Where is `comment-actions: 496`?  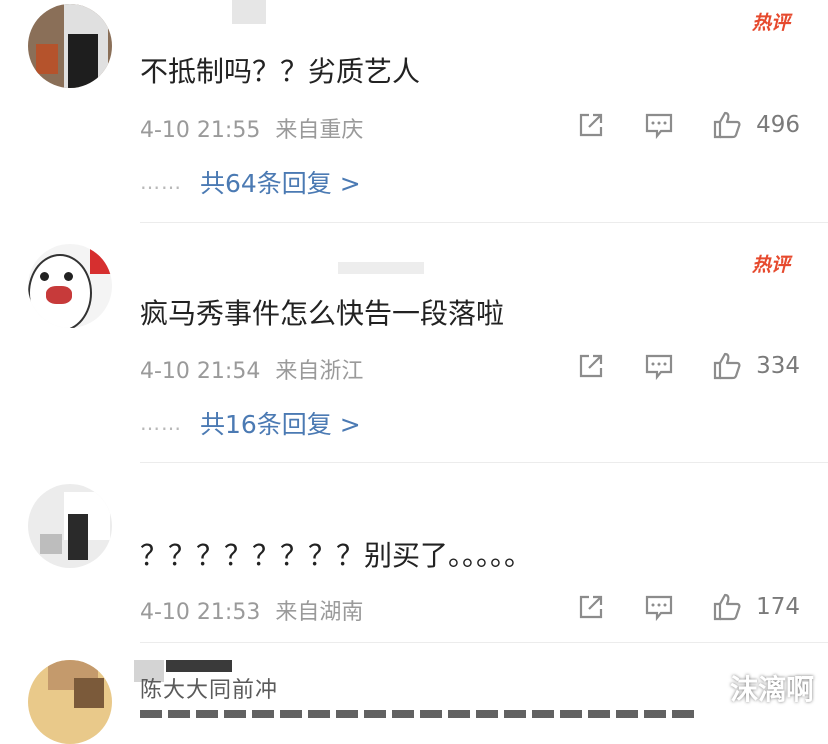 comment-actions: 496 is located at coordinates (669, 125).